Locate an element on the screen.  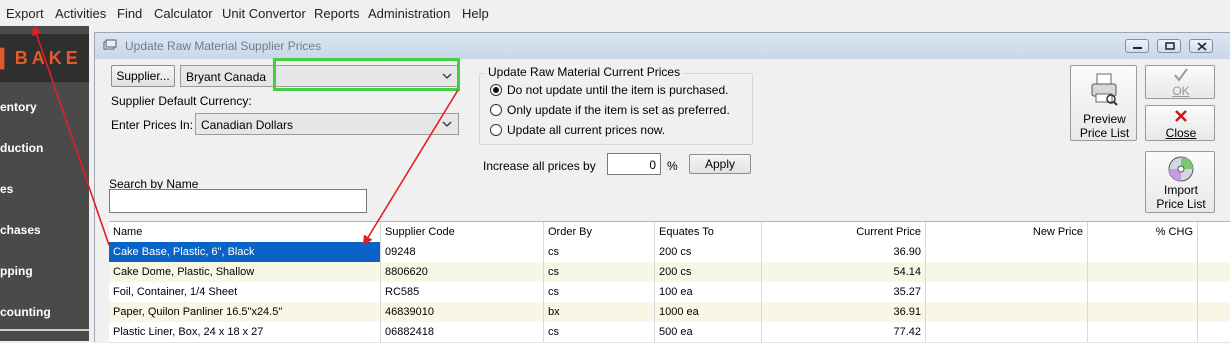
close-window-button is located at coordinates (1201, 46).